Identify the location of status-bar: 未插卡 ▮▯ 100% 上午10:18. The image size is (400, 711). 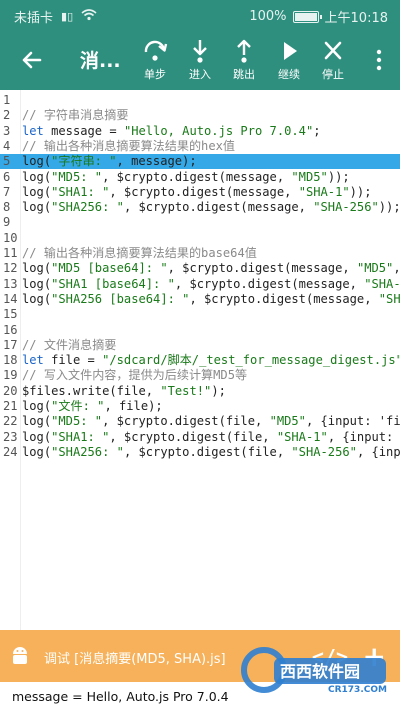
(200, 15).